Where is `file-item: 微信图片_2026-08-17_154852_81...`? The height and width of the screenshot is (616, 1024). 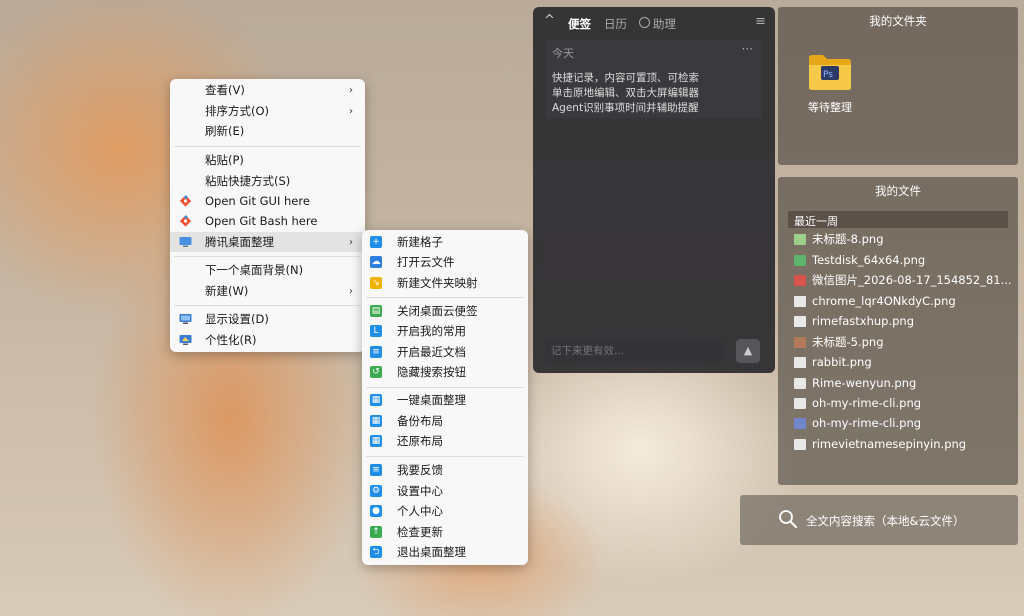 file-item: 微信图片_2026-08-17_154852_81... is located at coordinates (903, 280).